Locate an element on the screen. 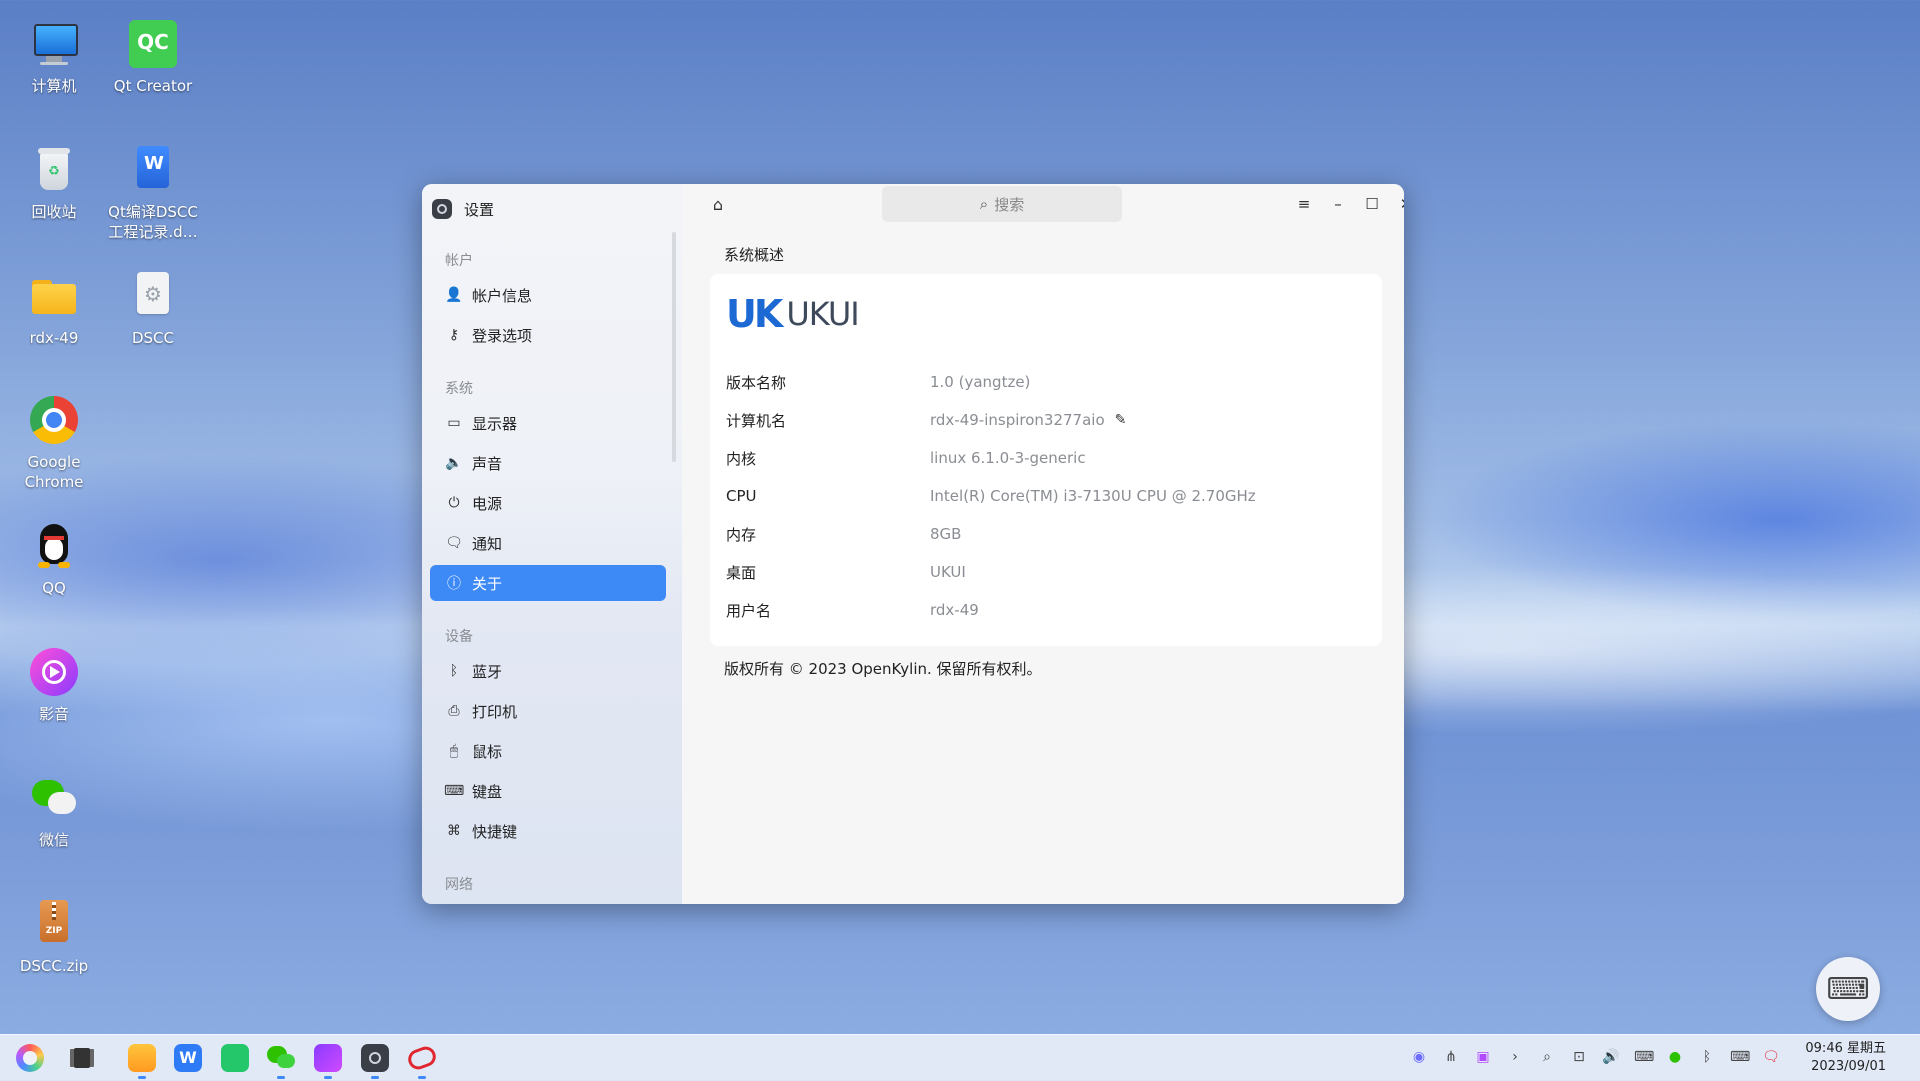 The width and height of the screenshot is (1920, 1081). taskbar-app-settings is located at coordinates (375, 1058).